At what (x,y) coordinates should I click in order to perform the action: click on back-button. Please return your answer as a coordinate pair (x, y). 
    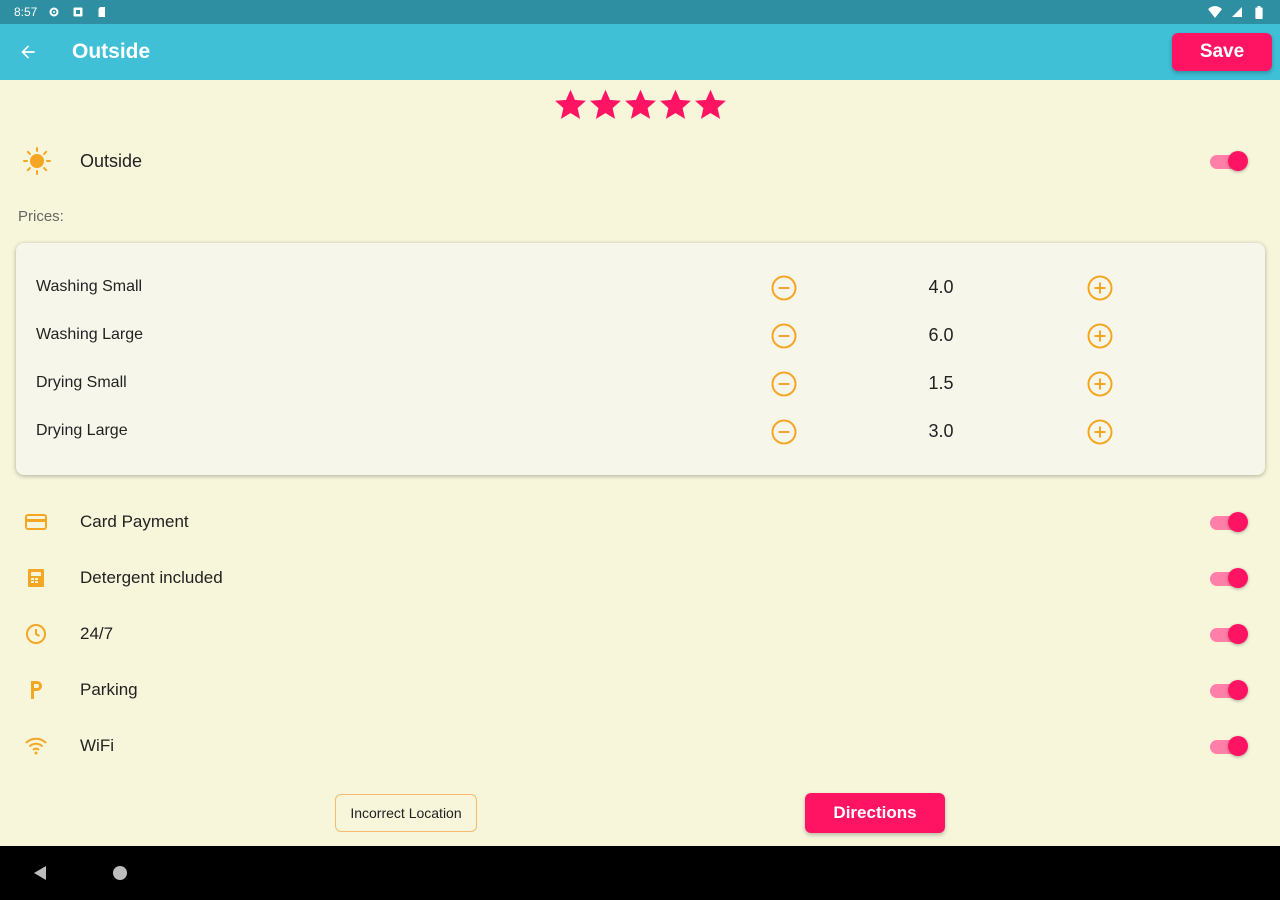
    Looking at the image, I should click on (28, 52).